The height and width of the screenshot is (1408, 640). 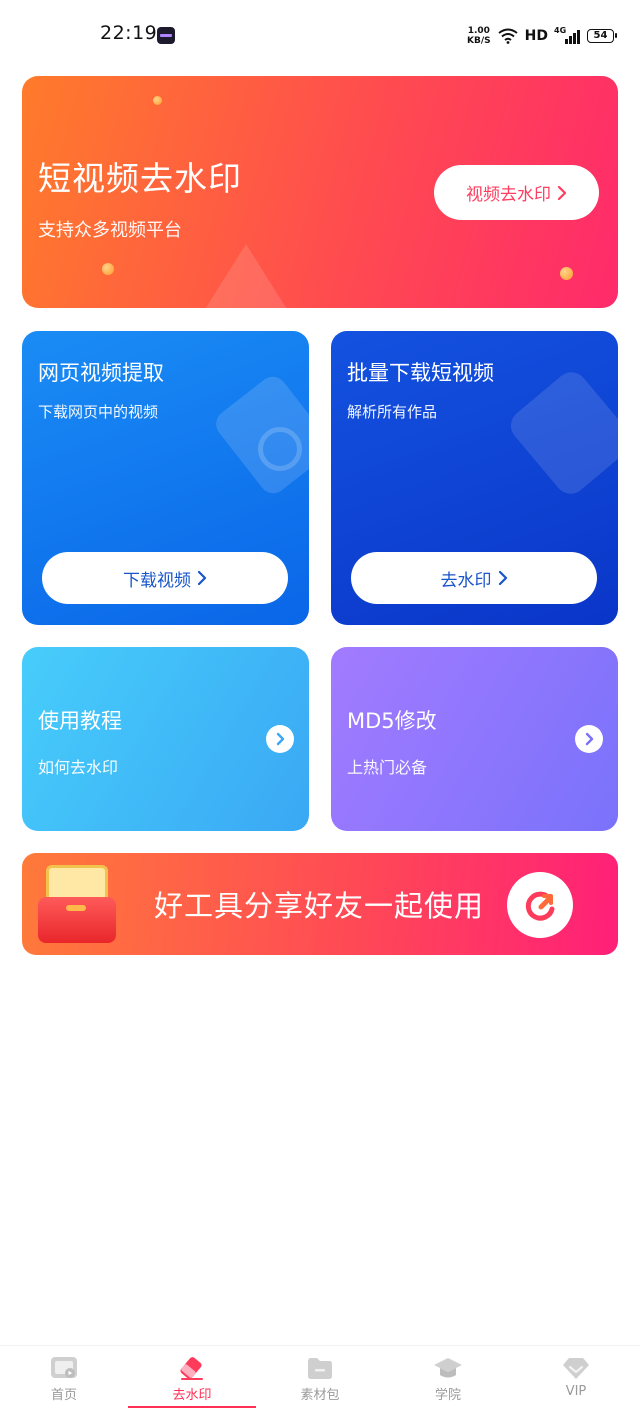 I want to click on nav-item-academy: 学院, so click(x=448, y=1377).